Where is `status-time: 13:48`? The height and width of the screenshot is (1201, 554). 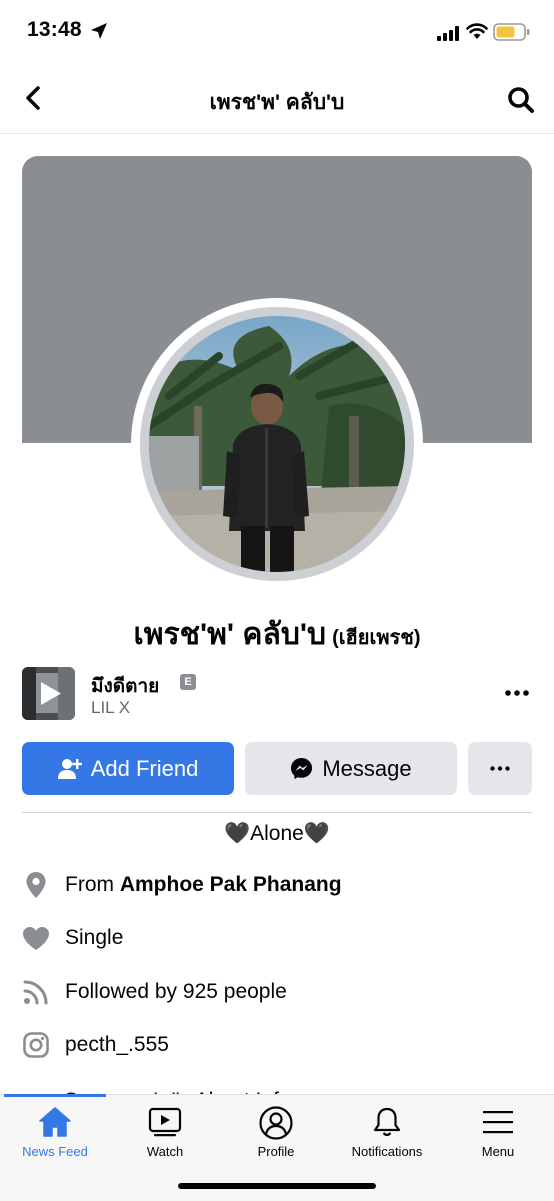
status-time: 13:48 is located at coordinates (54, 29).